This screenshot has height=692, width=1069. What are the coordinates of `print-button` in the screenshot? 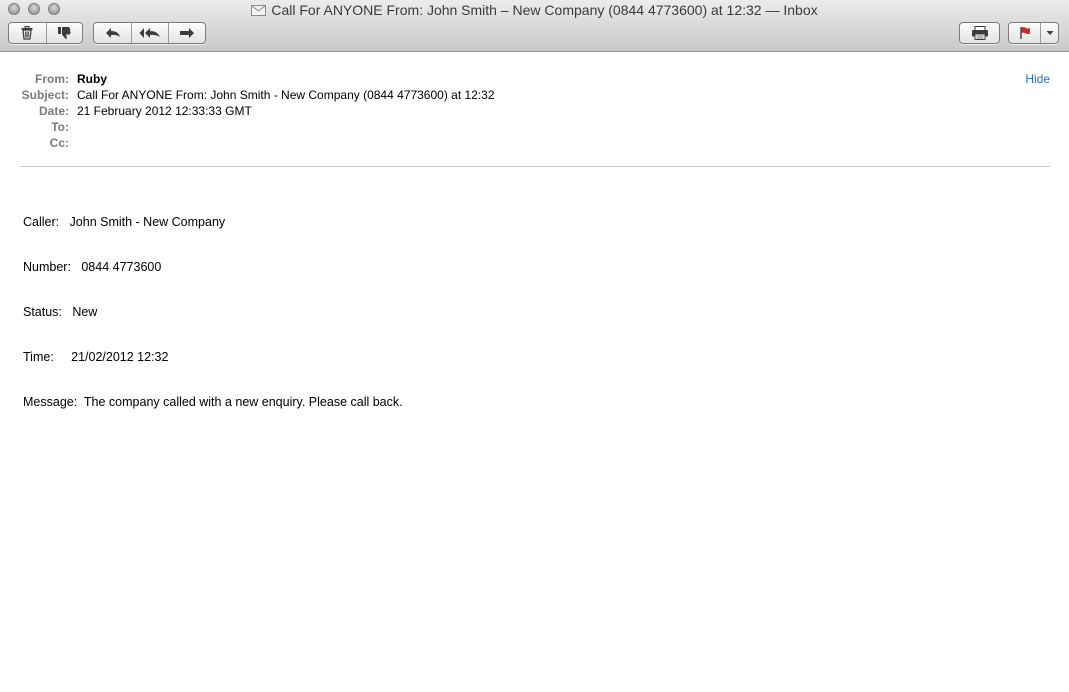 It's located at (979, 33).